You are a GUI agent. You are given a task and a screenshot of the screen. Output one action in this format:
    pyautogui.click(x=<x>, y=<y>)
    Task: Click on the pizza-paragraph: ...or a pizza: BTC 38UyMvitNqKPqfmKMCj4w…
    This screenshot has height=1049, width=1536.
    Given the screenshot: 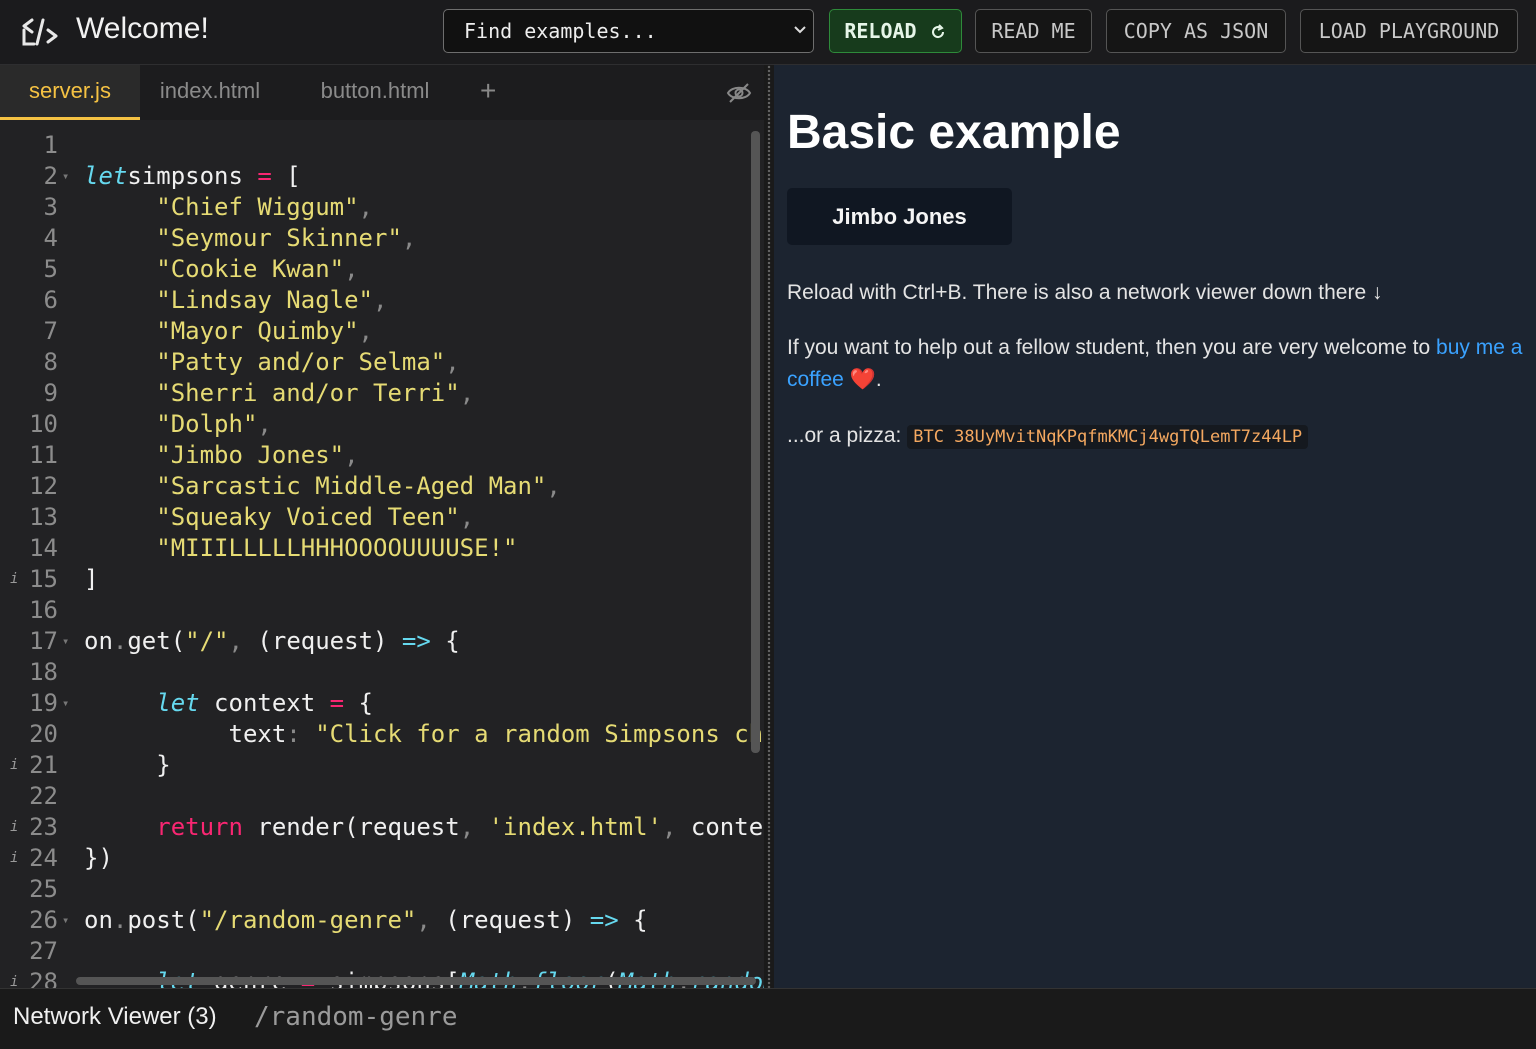 What is the action you would take?
    pyautogui.click(x=1157, y=436)
    